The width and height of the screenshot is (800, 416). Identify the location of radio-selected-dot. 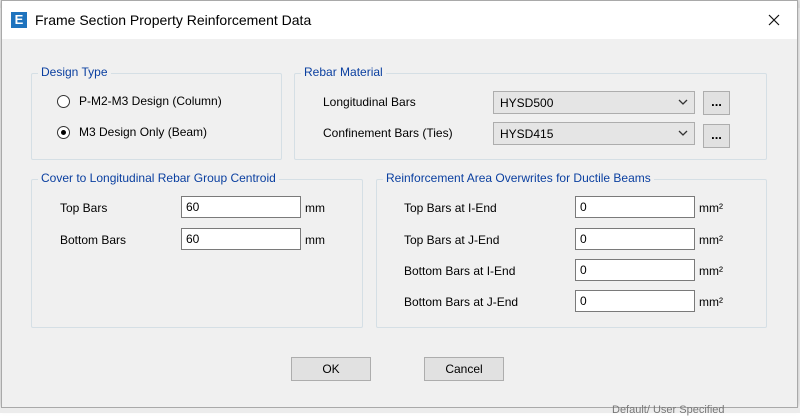
(63, 132).